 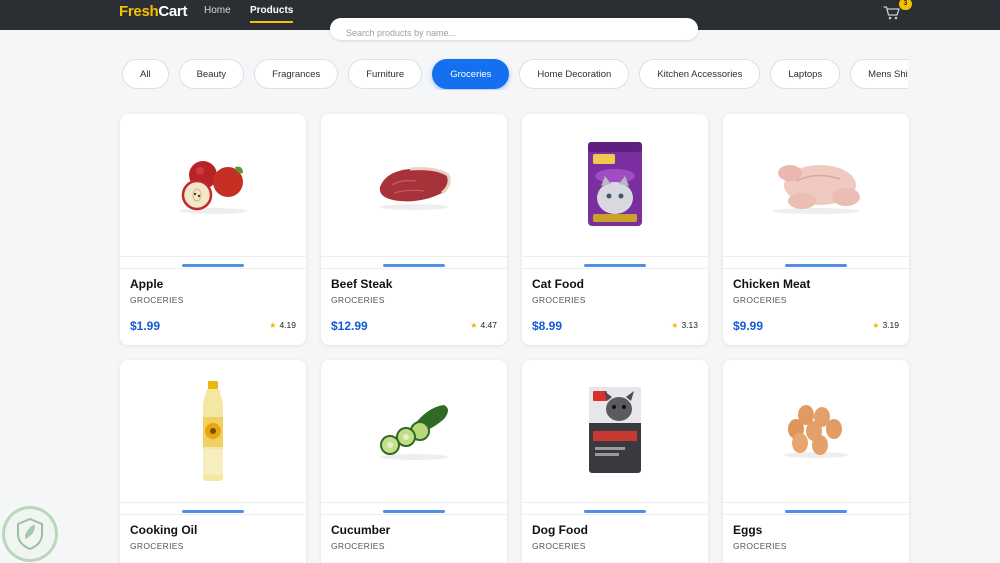 What do you see at coordinates (414, 185) in the screenshot?
I see `beef-steak-image` at bounding box center [414, 185].